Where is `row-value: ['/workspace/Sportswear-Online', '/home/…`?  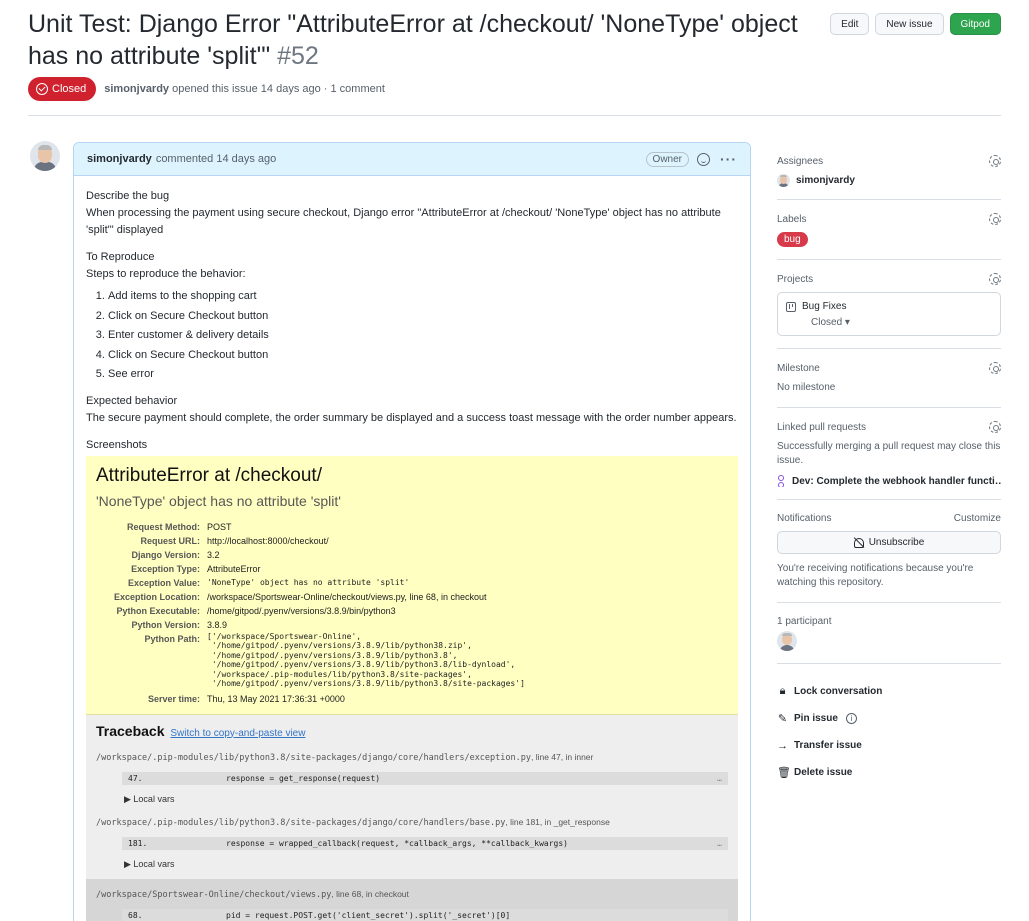 row-value: ['/workspace/Sportswear-Online', '/home/… is located at coordinates (366, 660).